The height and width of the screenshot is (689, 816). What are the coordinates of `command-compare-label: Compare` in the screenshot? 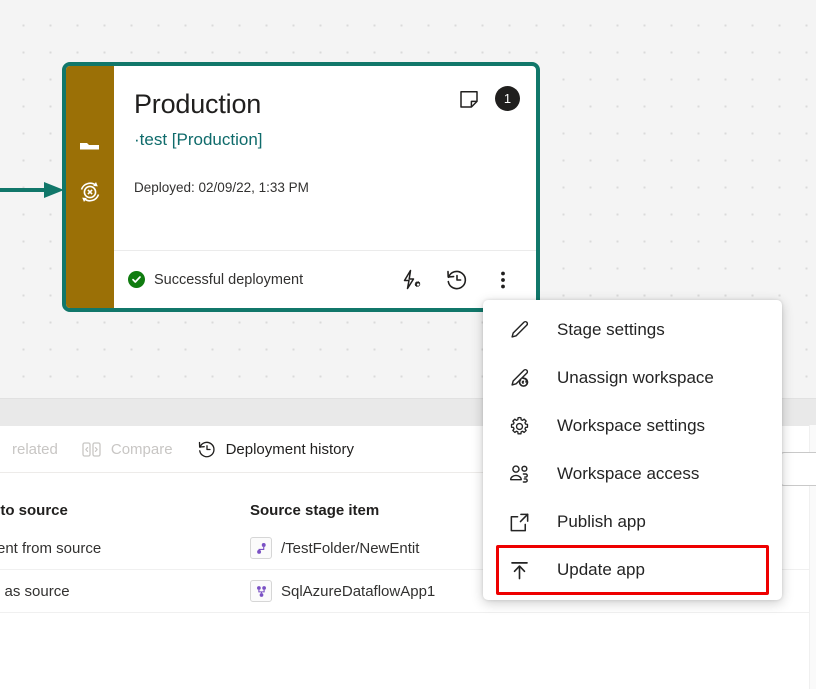 It's located at (141, 449).